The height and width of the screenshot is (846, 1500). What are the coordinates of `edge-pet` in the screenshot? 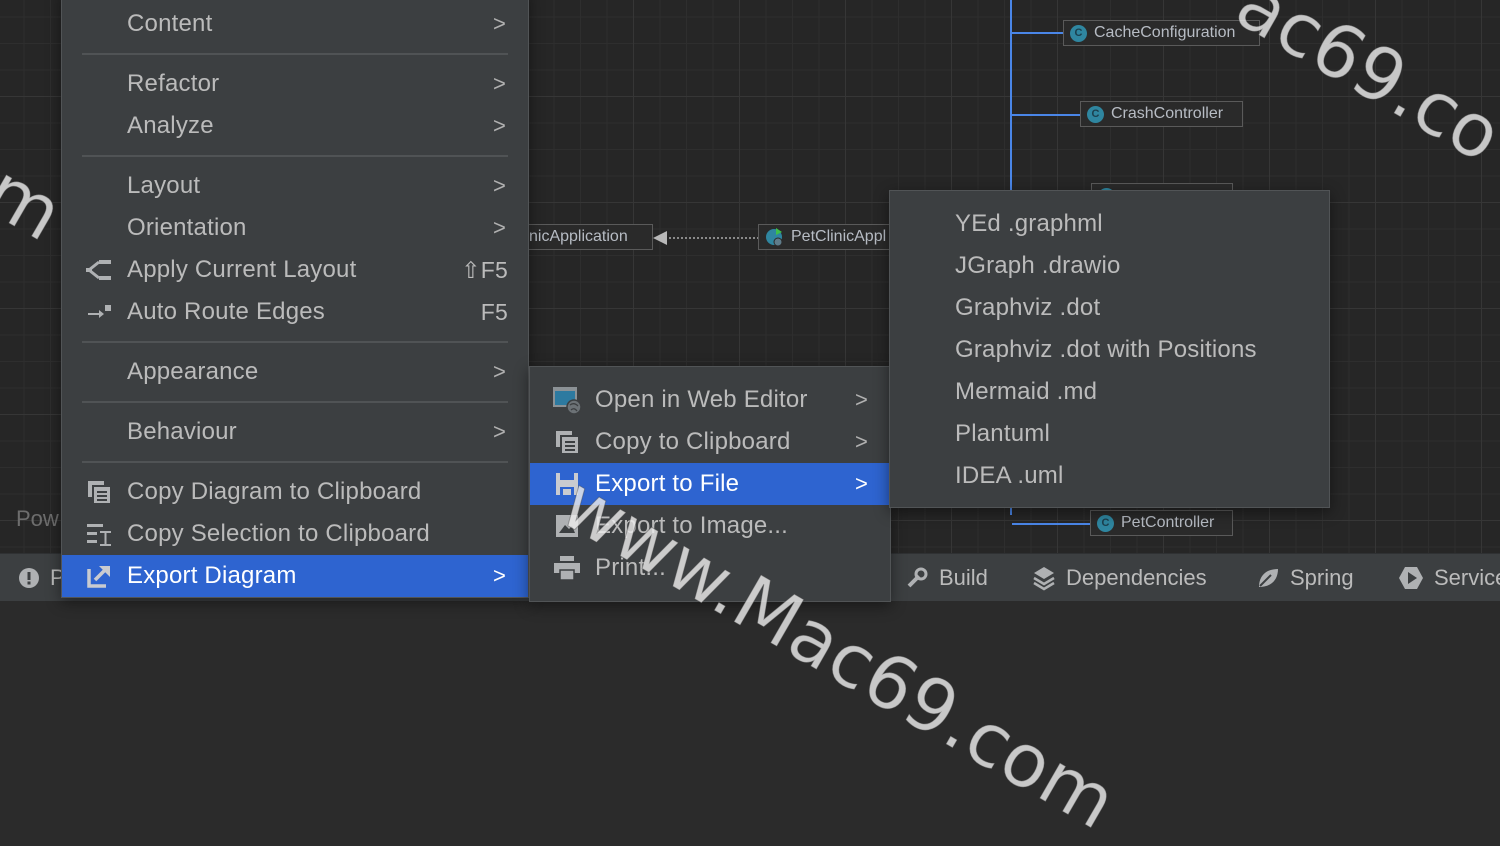 It's located at (1051, 524).